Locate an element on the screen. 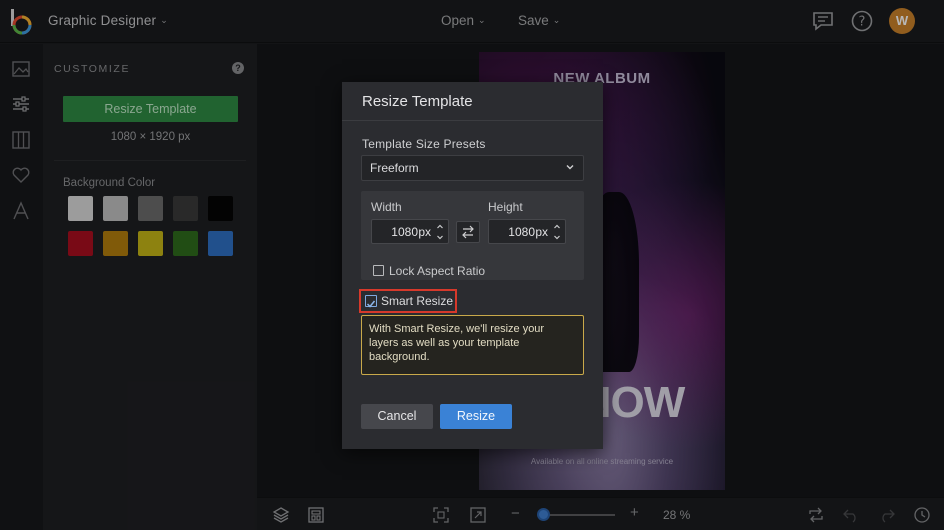  layout-grid-icon is located at coordinates (21, 140).